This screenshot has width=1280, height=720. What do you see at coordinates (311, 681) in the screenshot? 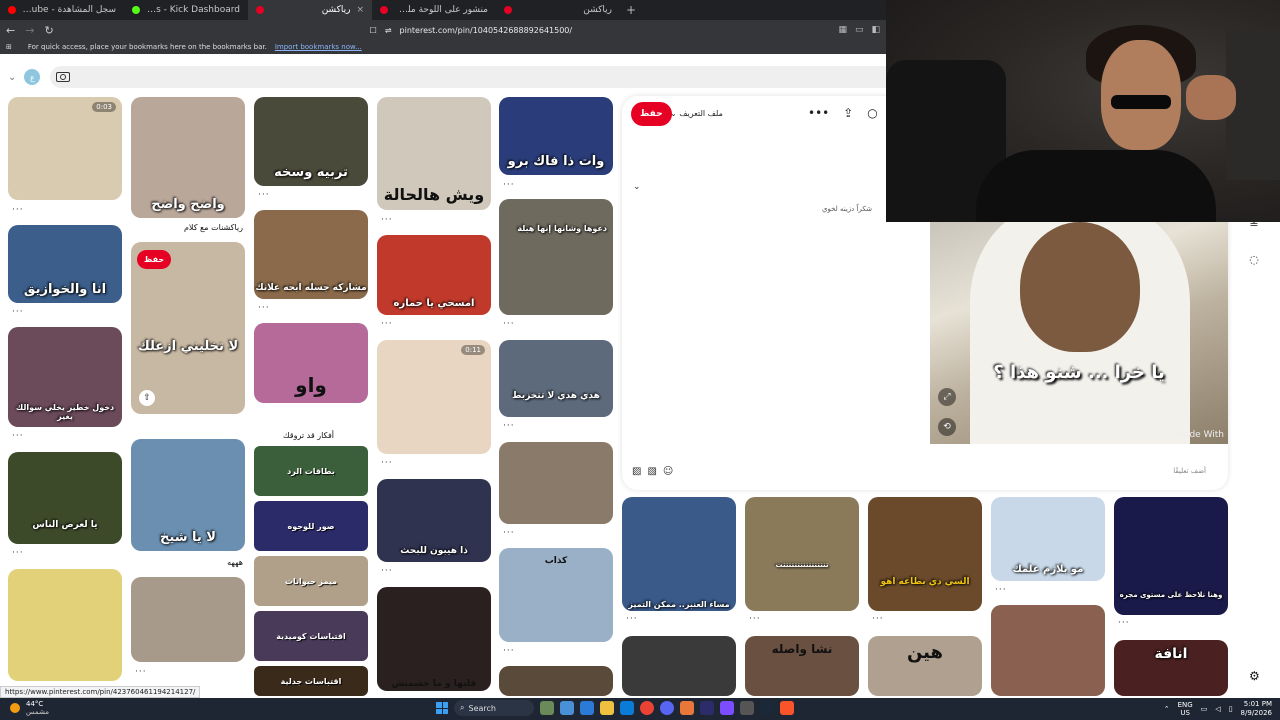
I see `idea-board: اقتباسات جدلية` at bounding box center [311, 681].